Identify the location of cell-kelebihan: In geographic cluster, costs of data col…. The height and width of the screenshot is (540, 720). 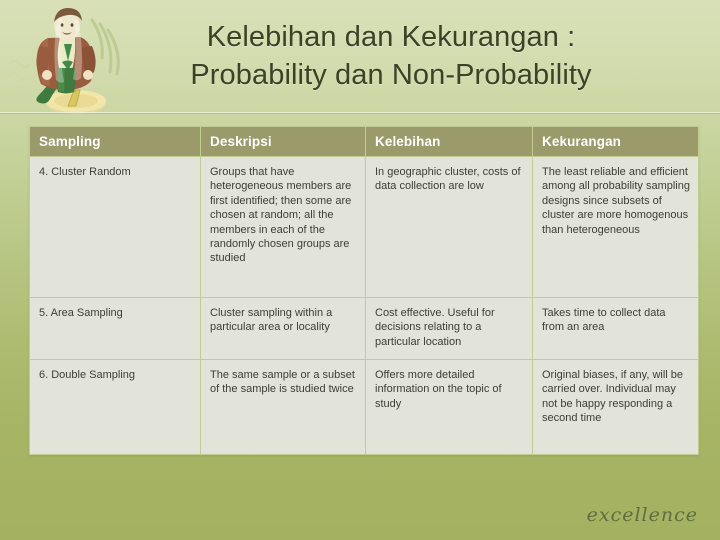
(449, 227).